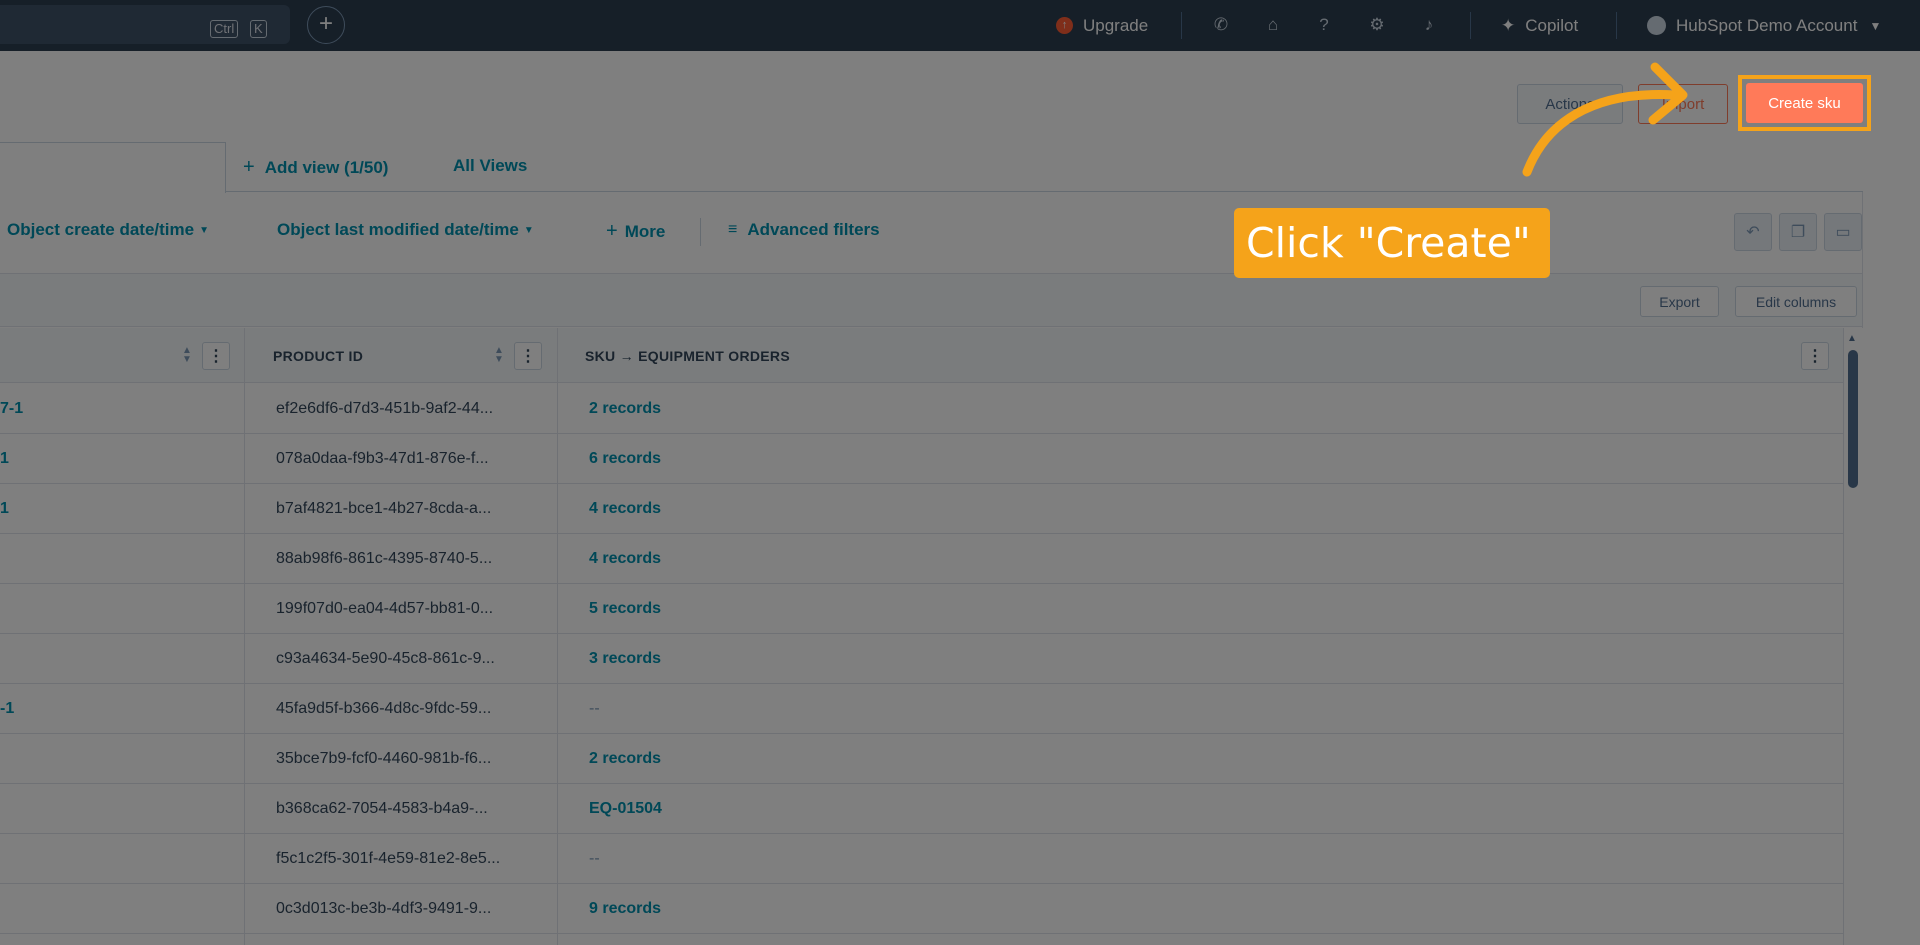 The image size is (1920, 945). I want to click on equipment-orders-link: 3 records, so click(789, 659).